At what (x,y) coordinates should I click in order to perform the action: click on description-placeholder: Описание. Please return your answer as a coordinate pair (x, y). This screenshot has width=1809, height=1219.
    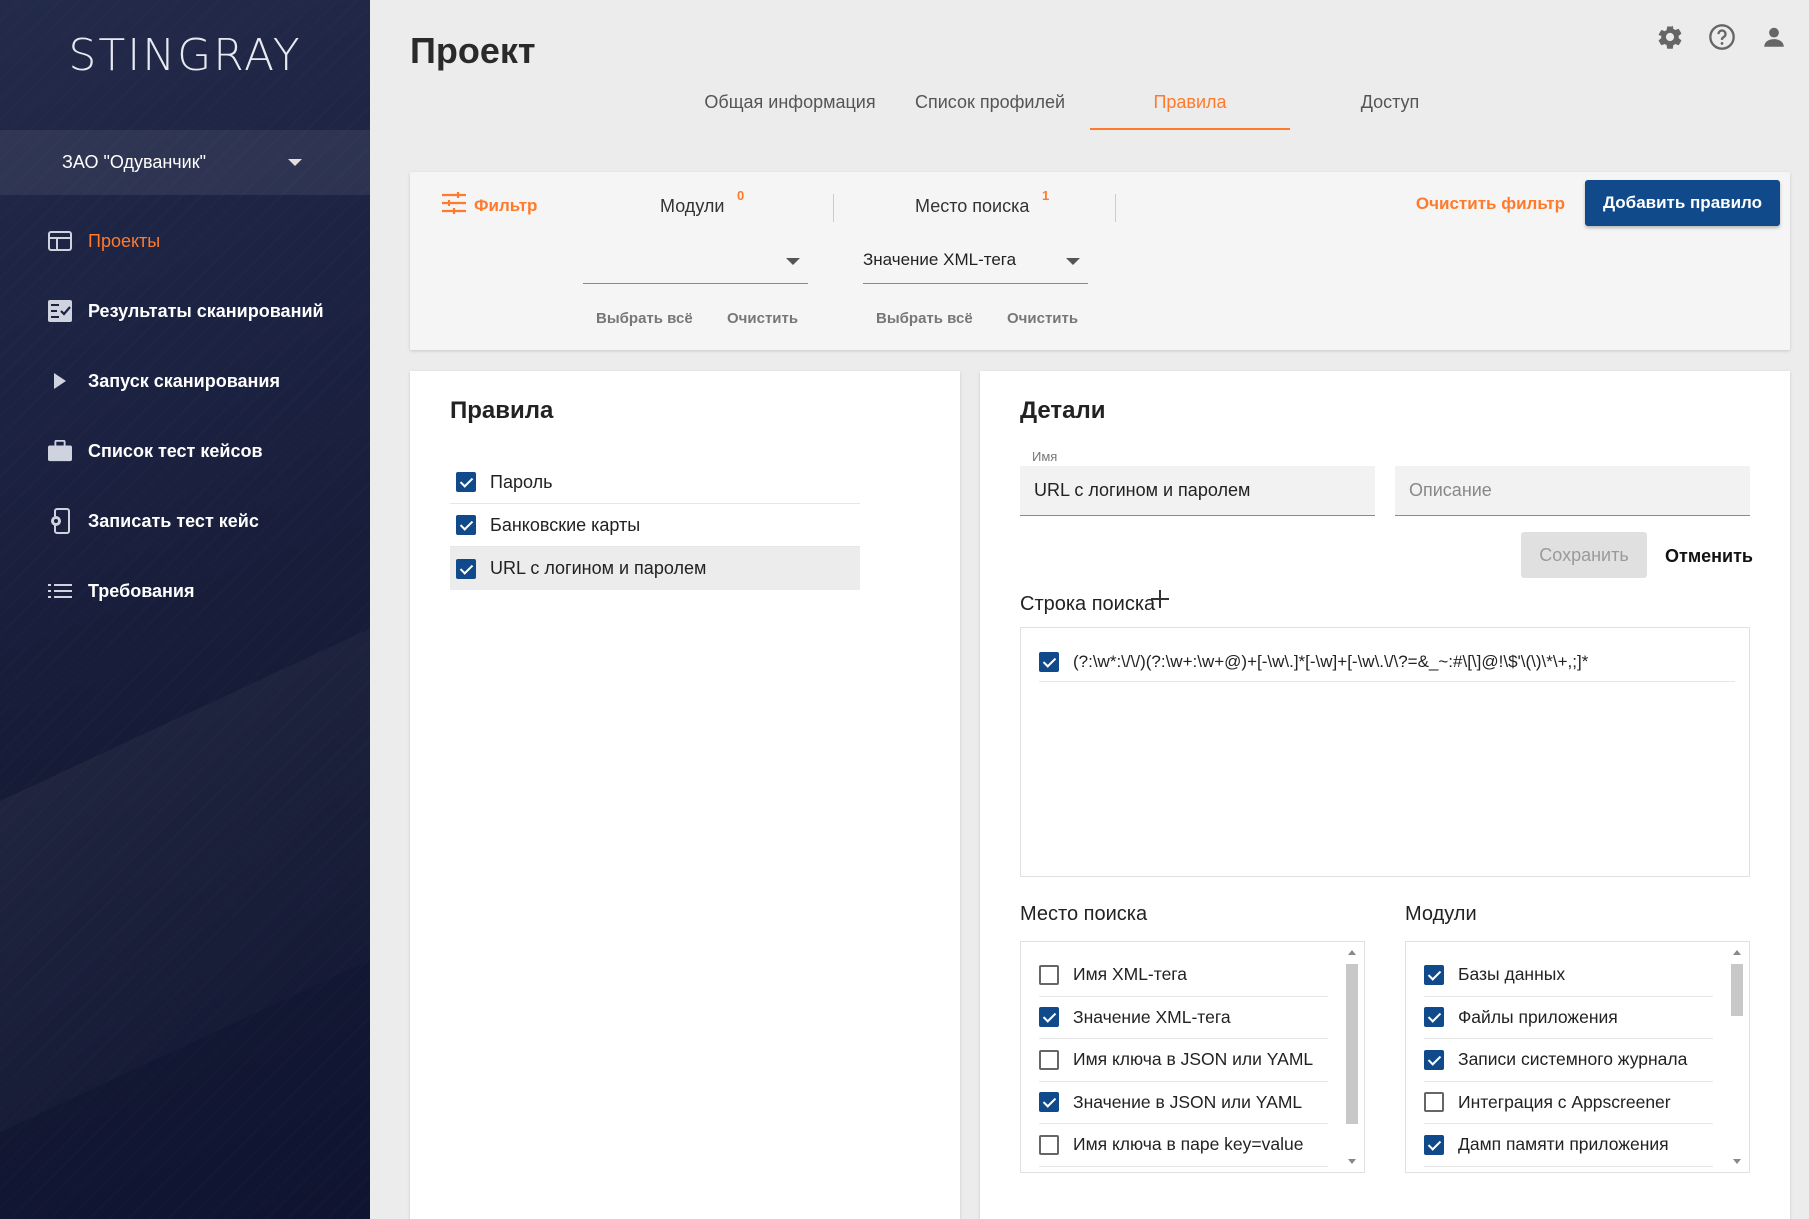
    Looking at the image, I should click on (1450, 490).